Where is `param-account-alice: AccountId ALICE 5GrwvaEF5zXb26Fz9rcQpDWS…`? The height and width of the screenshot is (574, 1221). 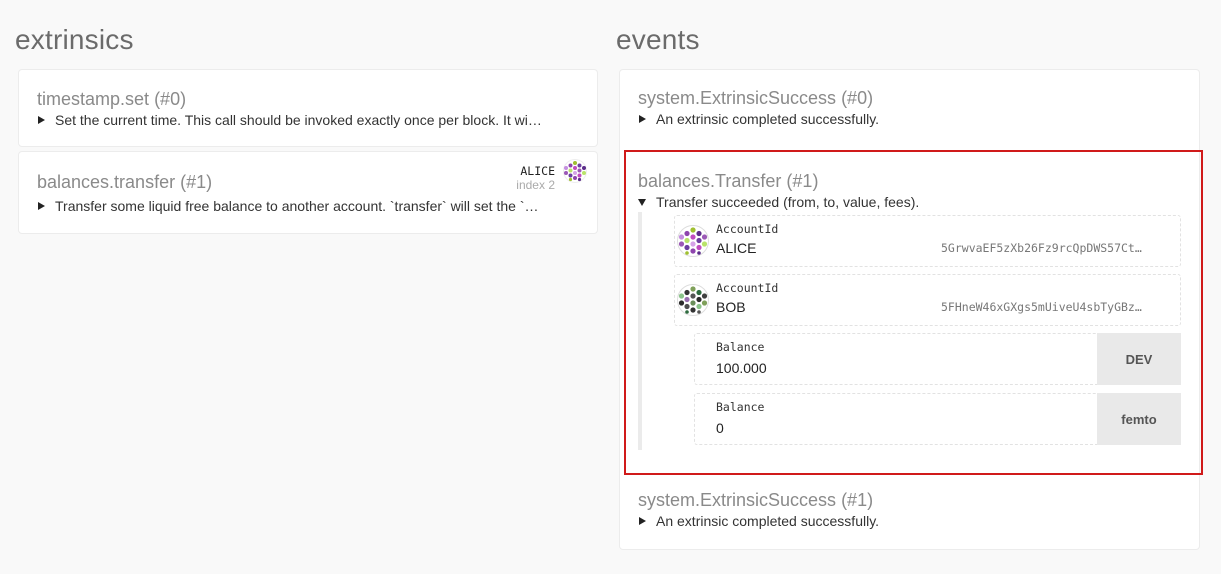 param-account-alice: AccountId ALICE 5GrwvaEF5zXb26Fz9rcQpDWS… is located at coordinates (927, 241).